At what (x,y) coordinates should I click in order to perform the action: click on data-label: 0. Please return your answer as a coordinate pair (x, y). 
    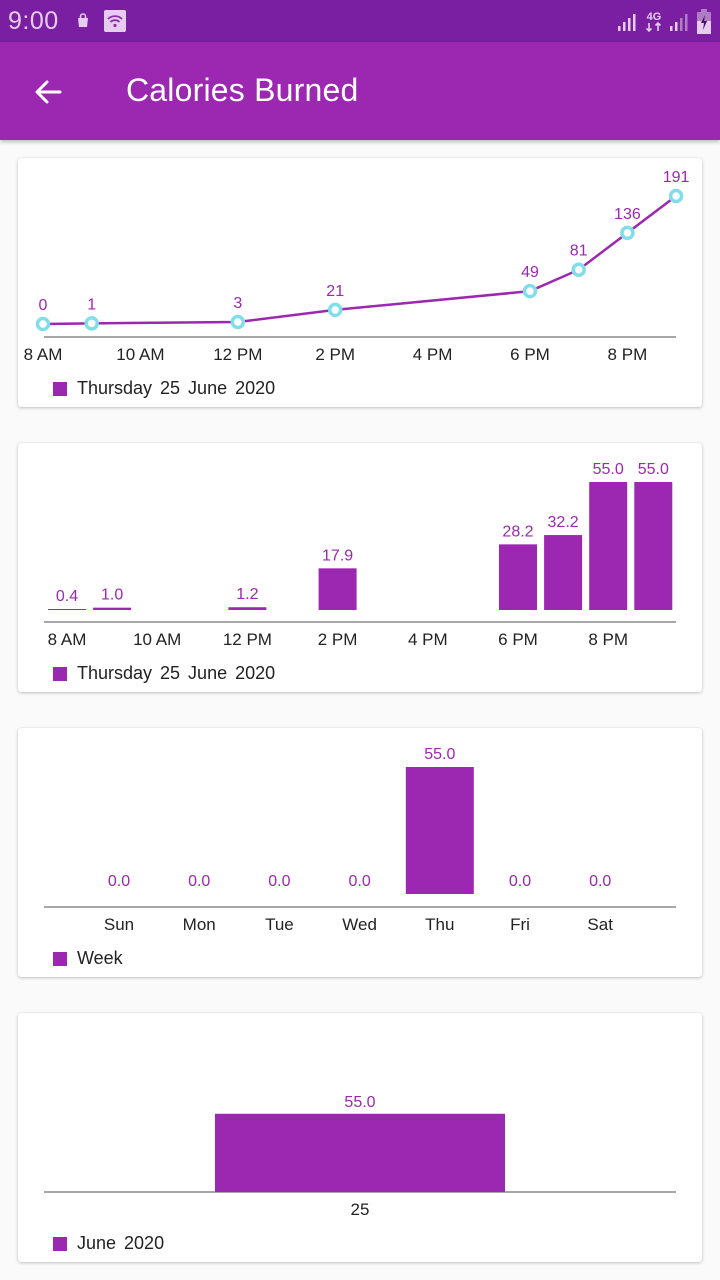
    Looking at the image, I should click on (43, 305).